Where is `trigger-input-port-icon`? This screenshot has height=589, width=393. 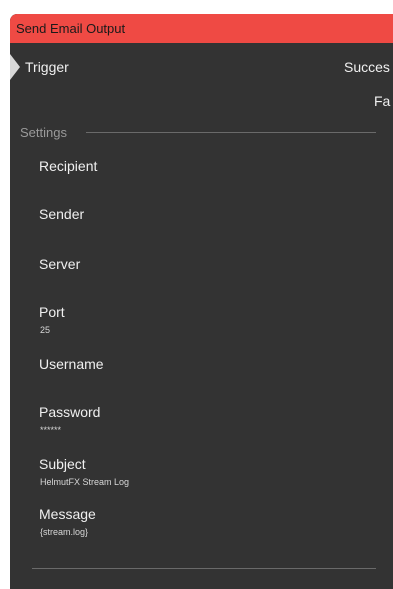
trigger-input-port-icon is located at coordinates (15, 67).